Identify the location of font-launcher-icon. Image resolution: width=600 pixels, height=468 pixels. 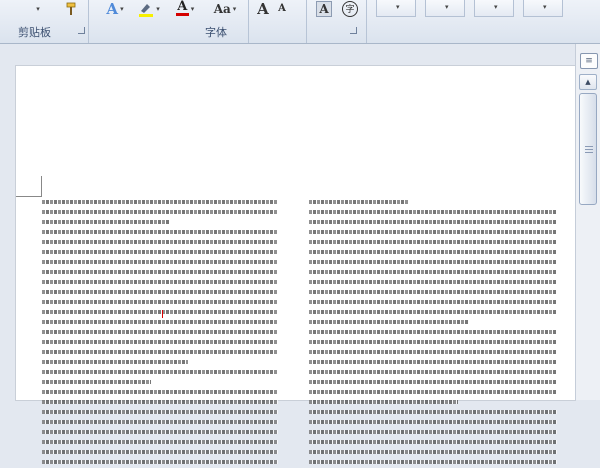
(353, 30).